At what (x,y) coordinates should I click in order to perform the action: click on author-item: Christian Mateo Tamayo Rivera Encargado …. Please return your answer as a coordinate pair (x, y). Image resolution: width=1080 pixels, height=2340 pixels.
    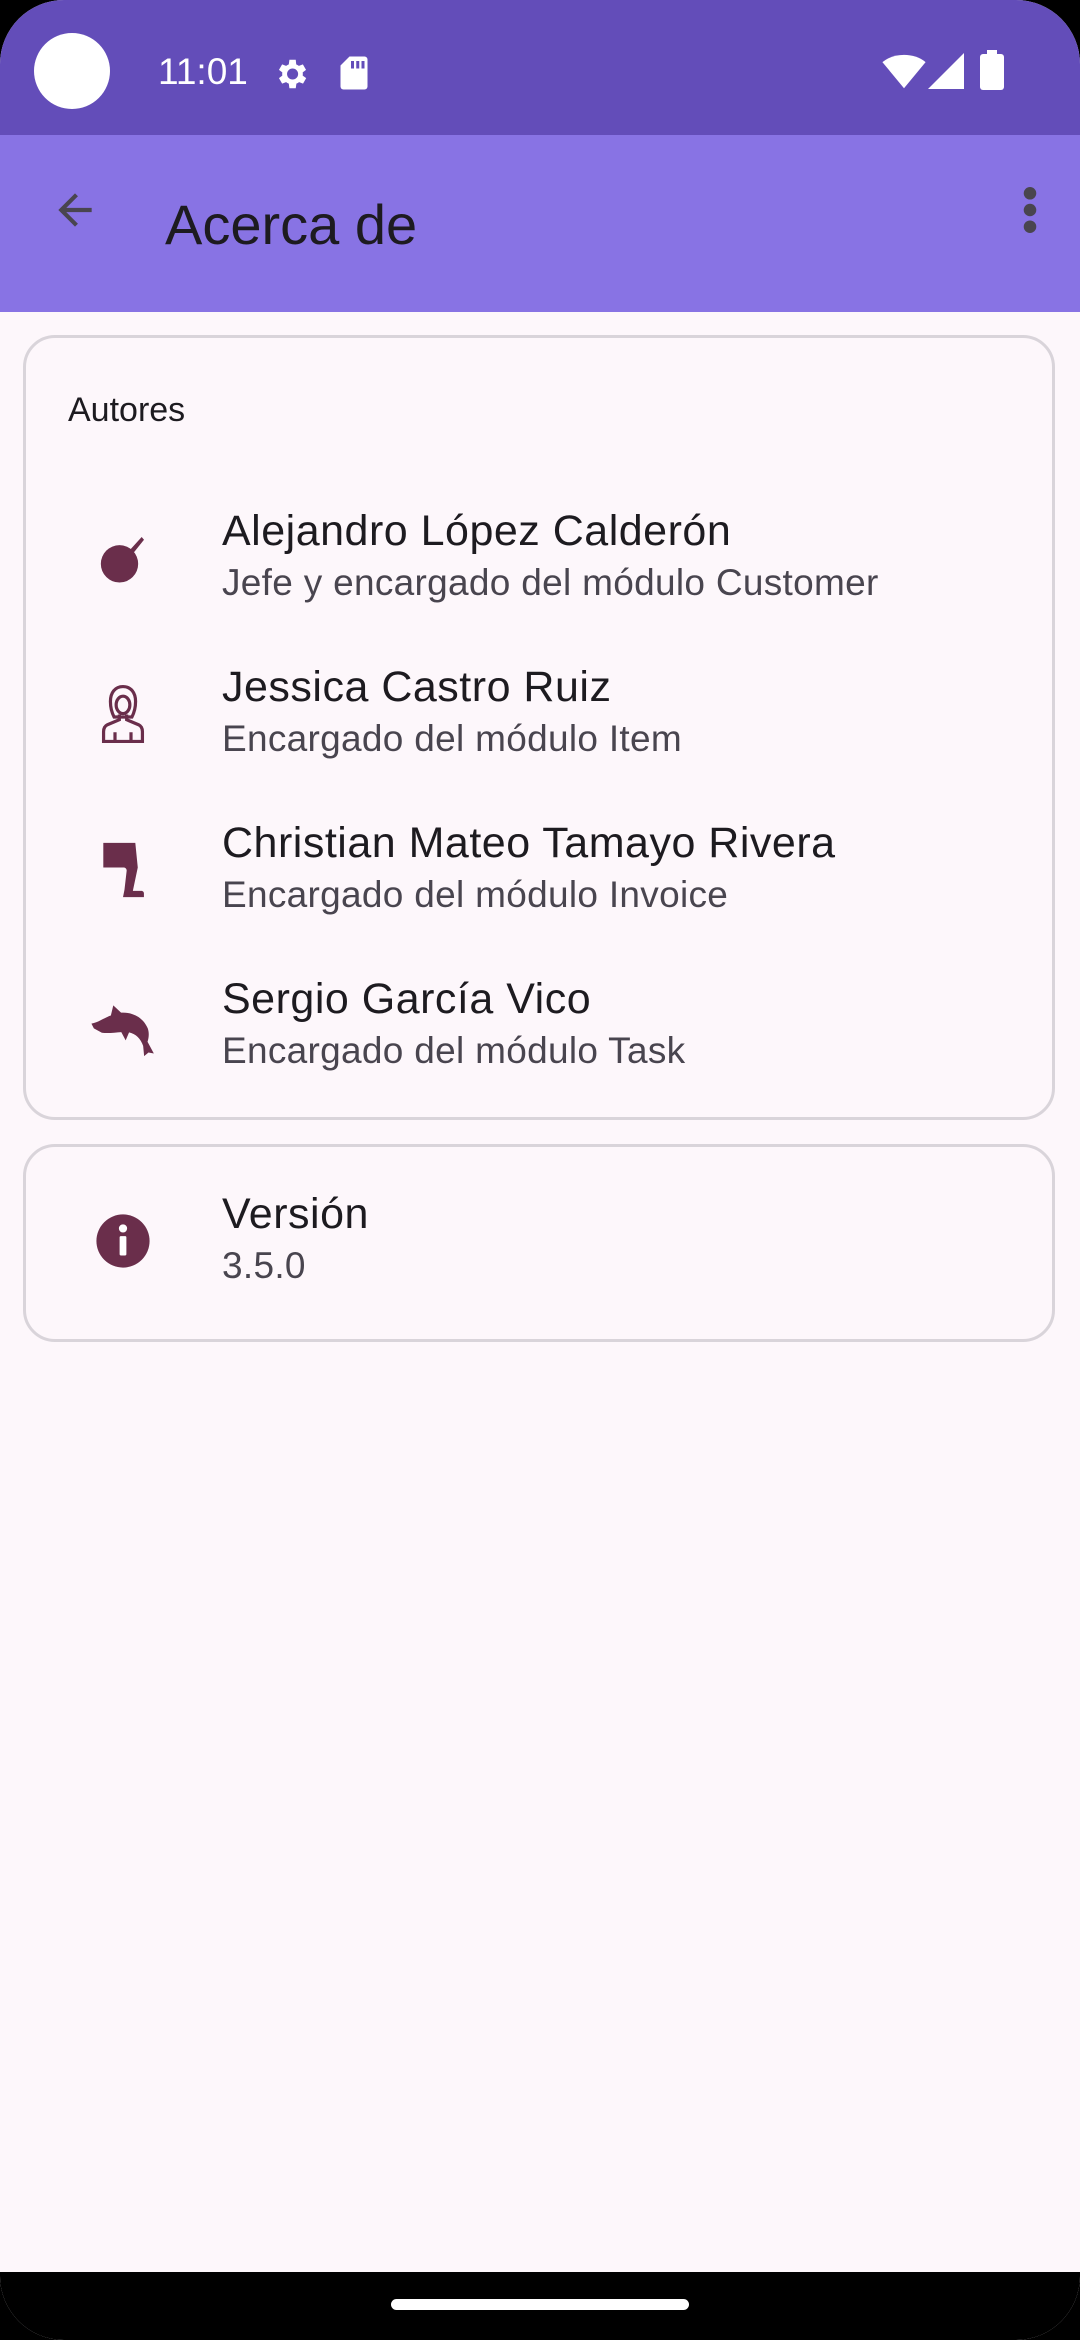
    Looking at the image, I should click on (539, 875).